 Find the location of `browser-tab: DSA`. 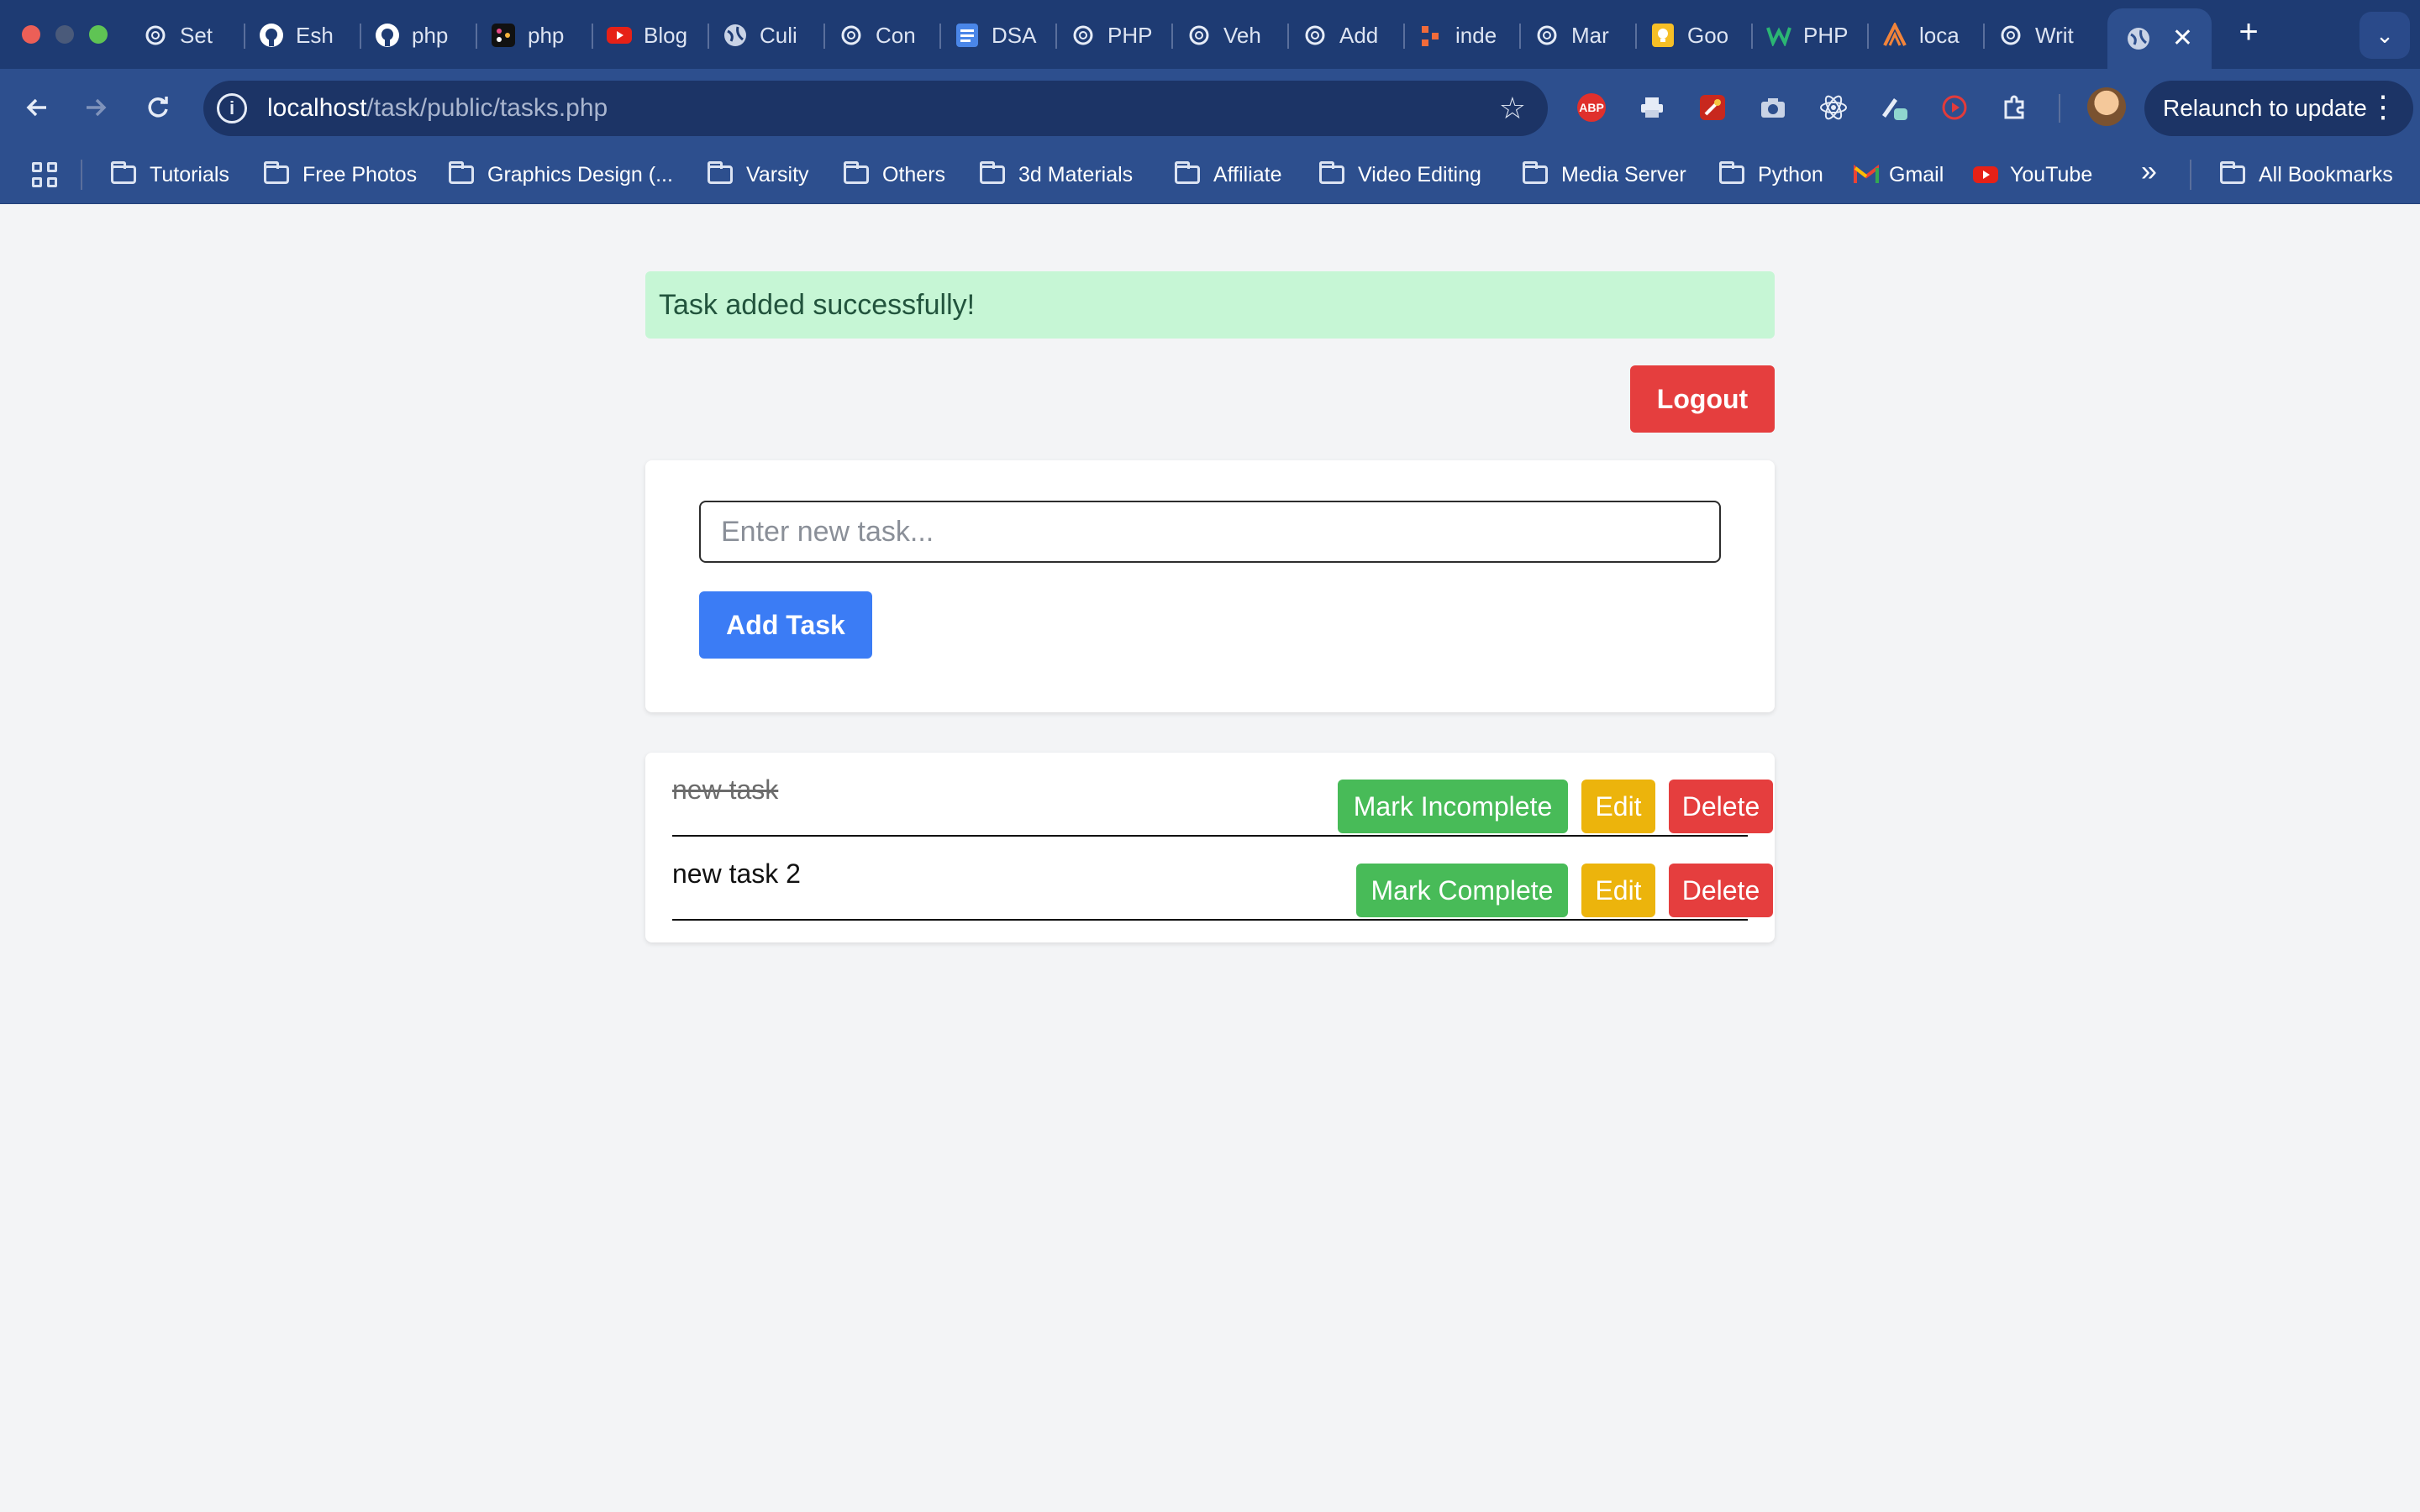

browser-tab: DSA is located at coordinates (1005, 35).